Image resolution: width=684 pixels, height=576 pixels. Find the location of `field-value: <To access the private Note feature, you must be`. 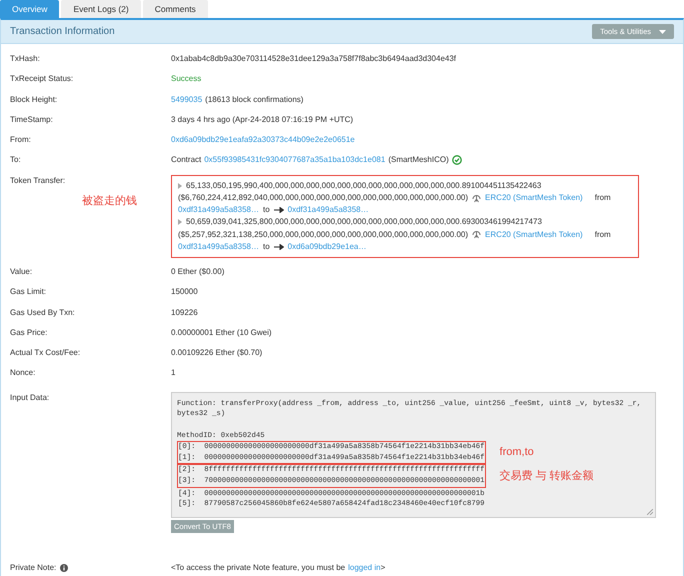

field-value: <To access the private Note feature, you must be is located at coordinates (258, 568).